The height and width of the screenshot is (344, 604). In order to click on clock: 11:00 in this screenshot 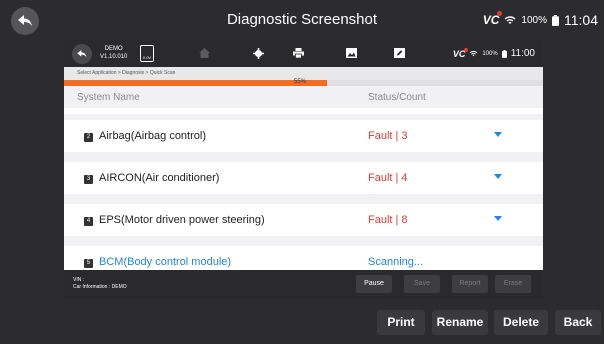, I will do `click(522, 53)`.